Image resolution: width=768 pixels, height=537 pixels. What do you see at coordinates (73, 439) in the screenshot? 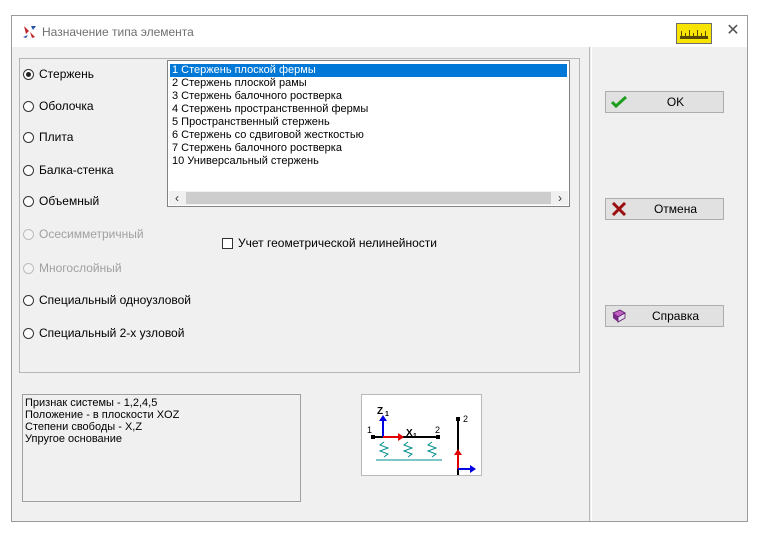
I see `info-line: Упругое основание` at bounding box center [73, 439].